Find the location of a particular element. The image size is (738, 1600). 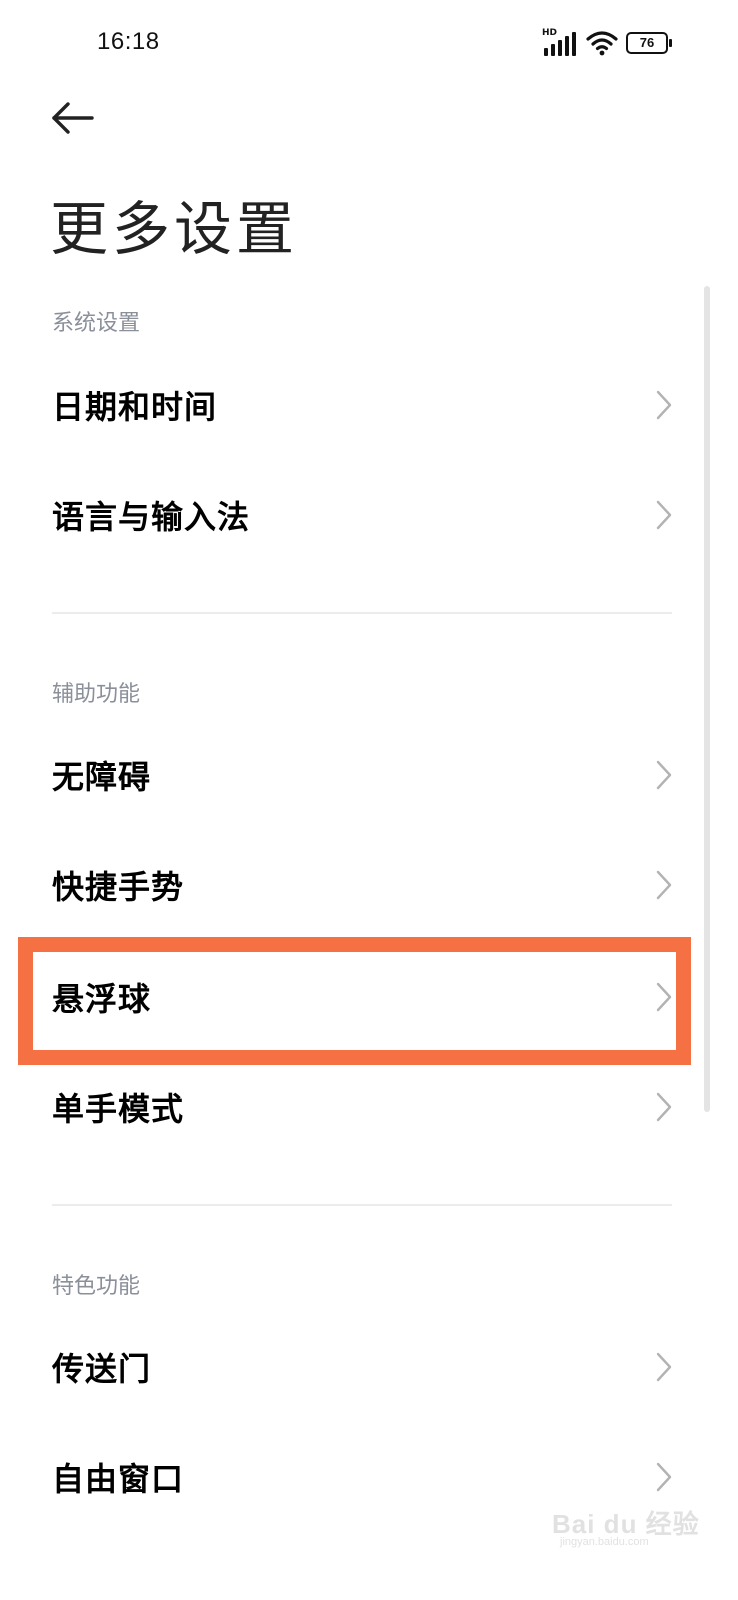

status-bar: 16:18 HD 76 is located at coordinates (369, 43).